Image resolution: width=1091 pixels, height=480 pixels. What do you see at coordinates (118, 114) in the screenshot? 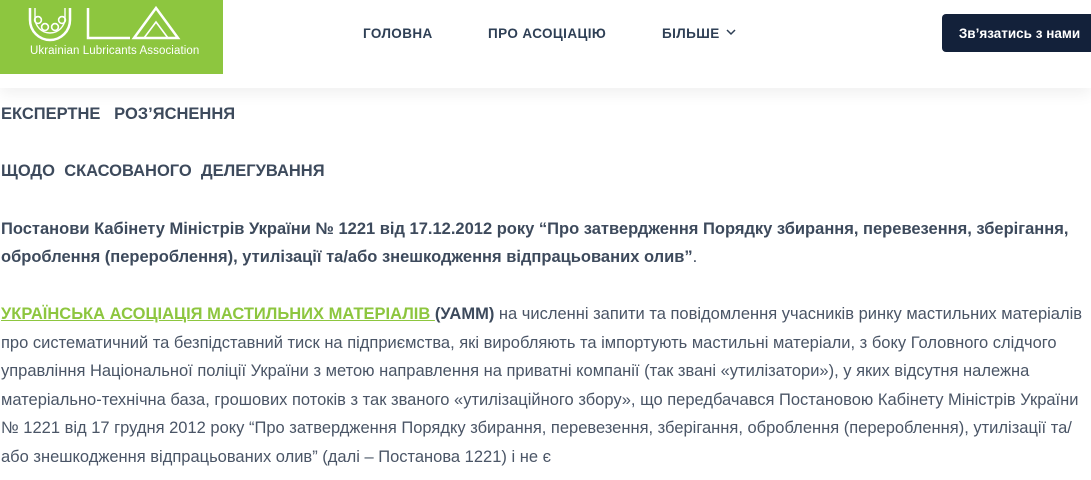
I see `article-heading-1: ЕКСПЕРТНЕ РОЗ’ЯСНЕННЯ` at bounding box center [118, 114].